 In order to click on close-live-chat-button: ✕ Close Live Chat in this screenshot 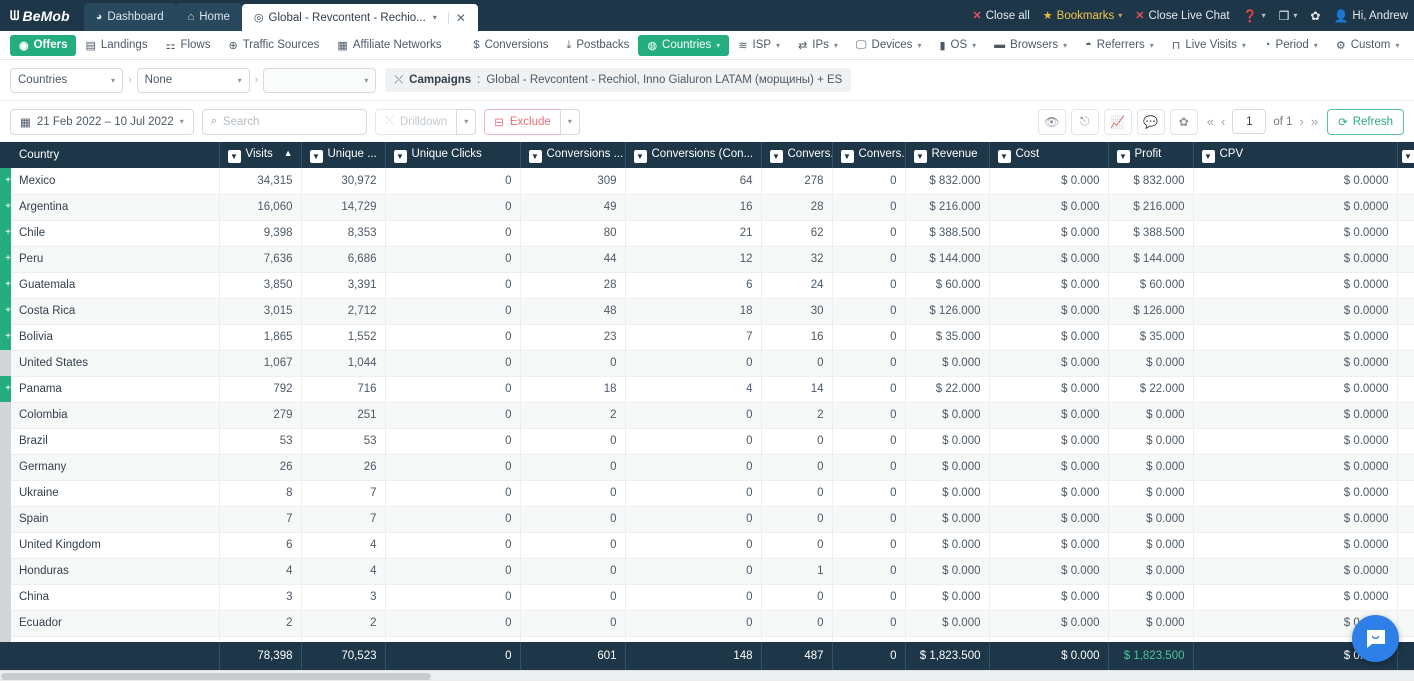, I will do `click(1182, 16)`.